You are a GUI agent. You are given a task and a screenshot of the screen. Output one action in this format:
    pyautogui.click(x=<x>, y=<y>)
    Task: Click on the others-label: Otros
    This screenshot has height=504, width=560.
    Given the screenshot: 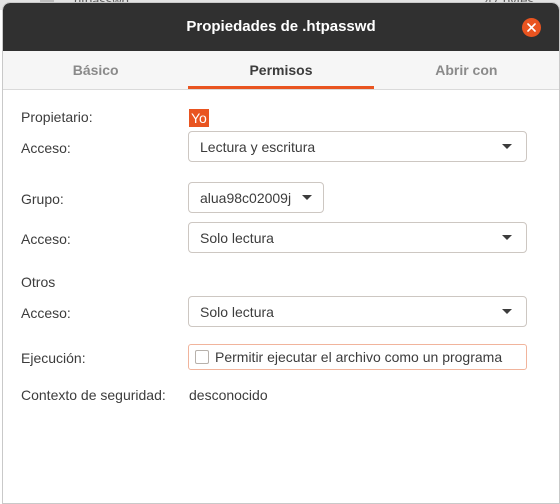 What is the action you would take?
    pyautogui.click(x=38, y=282)
    